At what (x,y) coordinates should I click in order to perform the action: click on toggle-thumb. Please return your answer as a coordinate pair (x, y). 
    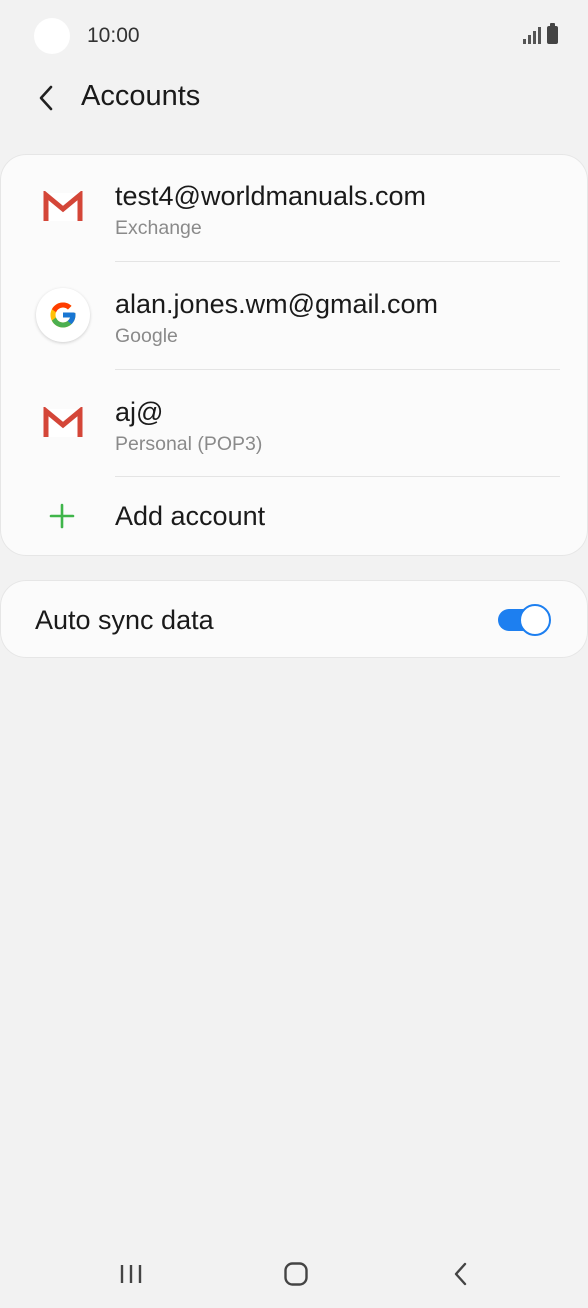
    Looking at the image, I should click on (535, 620).